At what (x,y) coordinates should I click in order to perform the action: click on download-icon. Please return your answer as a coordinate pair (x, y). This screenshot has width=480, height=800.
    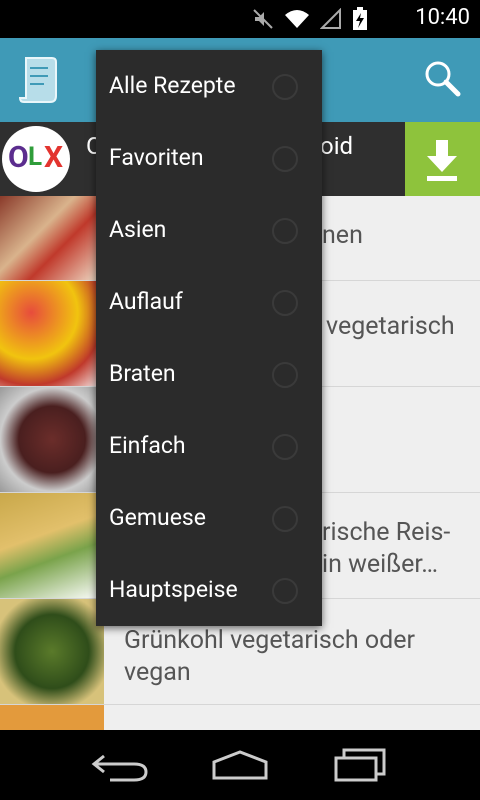
    Looking at the image, I should click on (442, 160).